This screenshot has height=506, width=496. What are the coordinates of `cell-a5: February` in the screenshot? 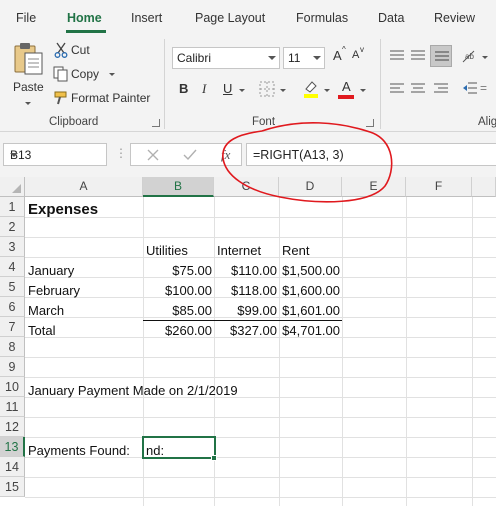 It's located at (84, 291).